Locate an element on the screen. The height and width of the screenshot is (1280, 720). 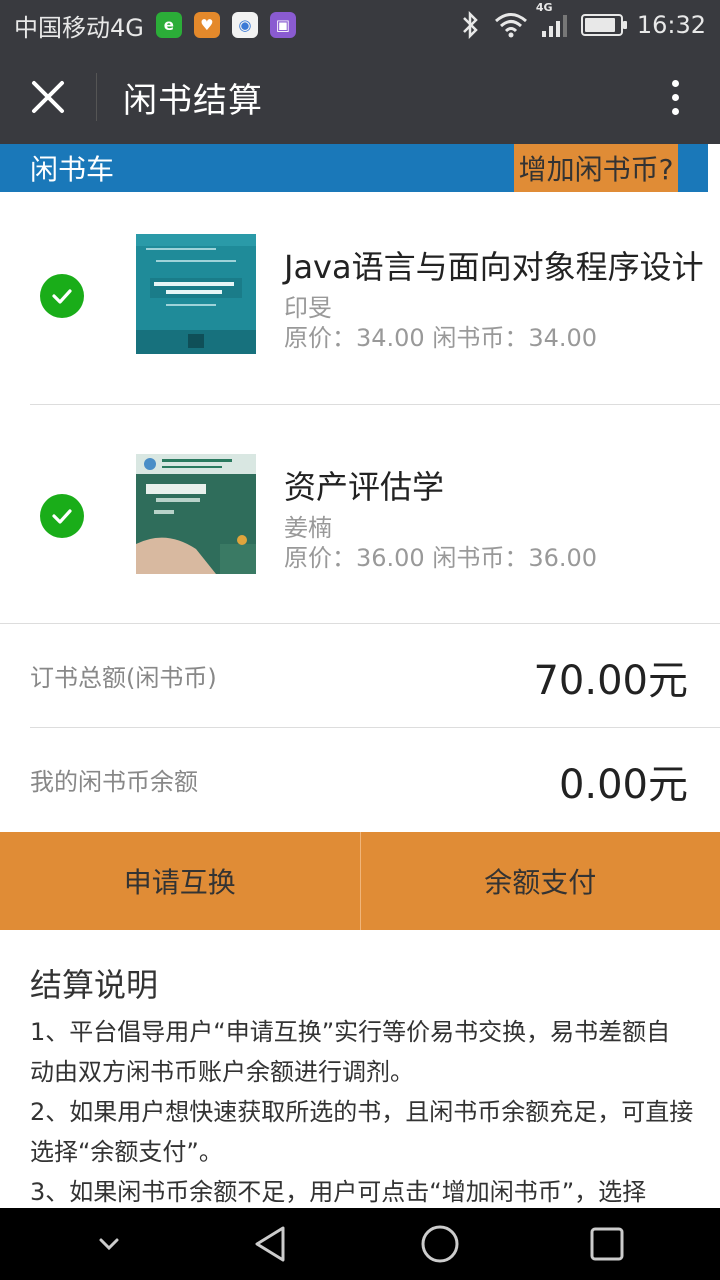
back-icon is located at coordinates (271, 1244).